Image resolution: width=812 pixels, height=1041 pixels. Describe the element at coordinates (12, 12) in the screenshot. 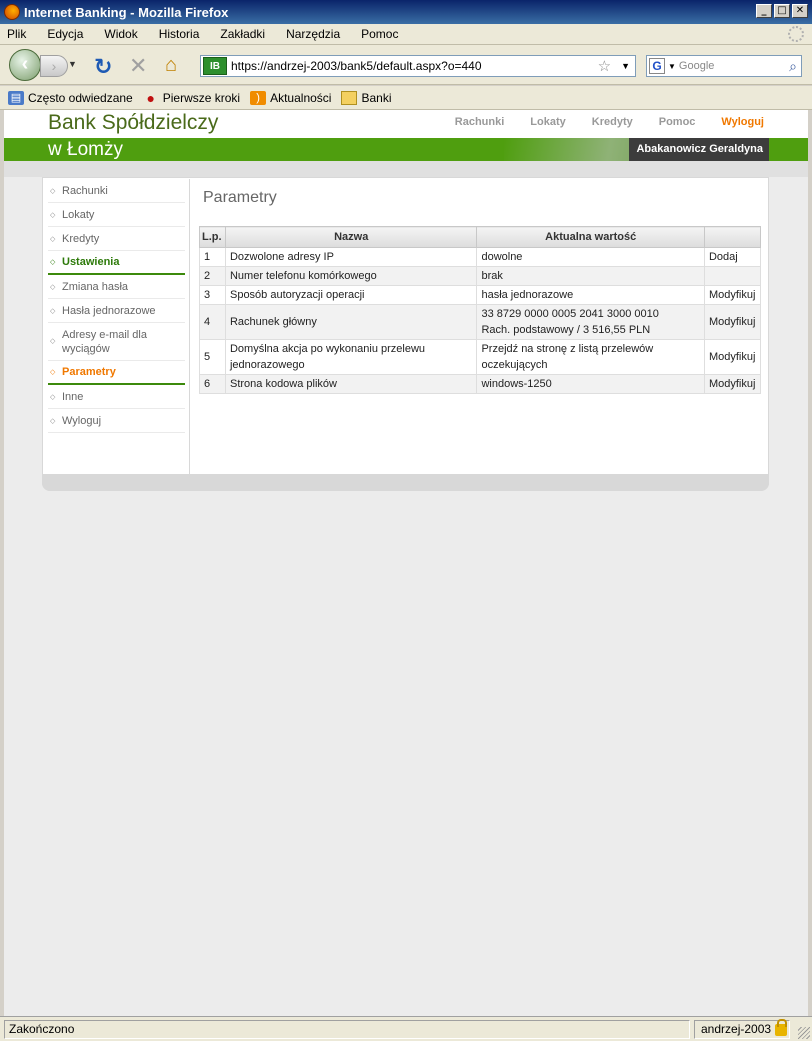

I see `firefox-icon` at that location.